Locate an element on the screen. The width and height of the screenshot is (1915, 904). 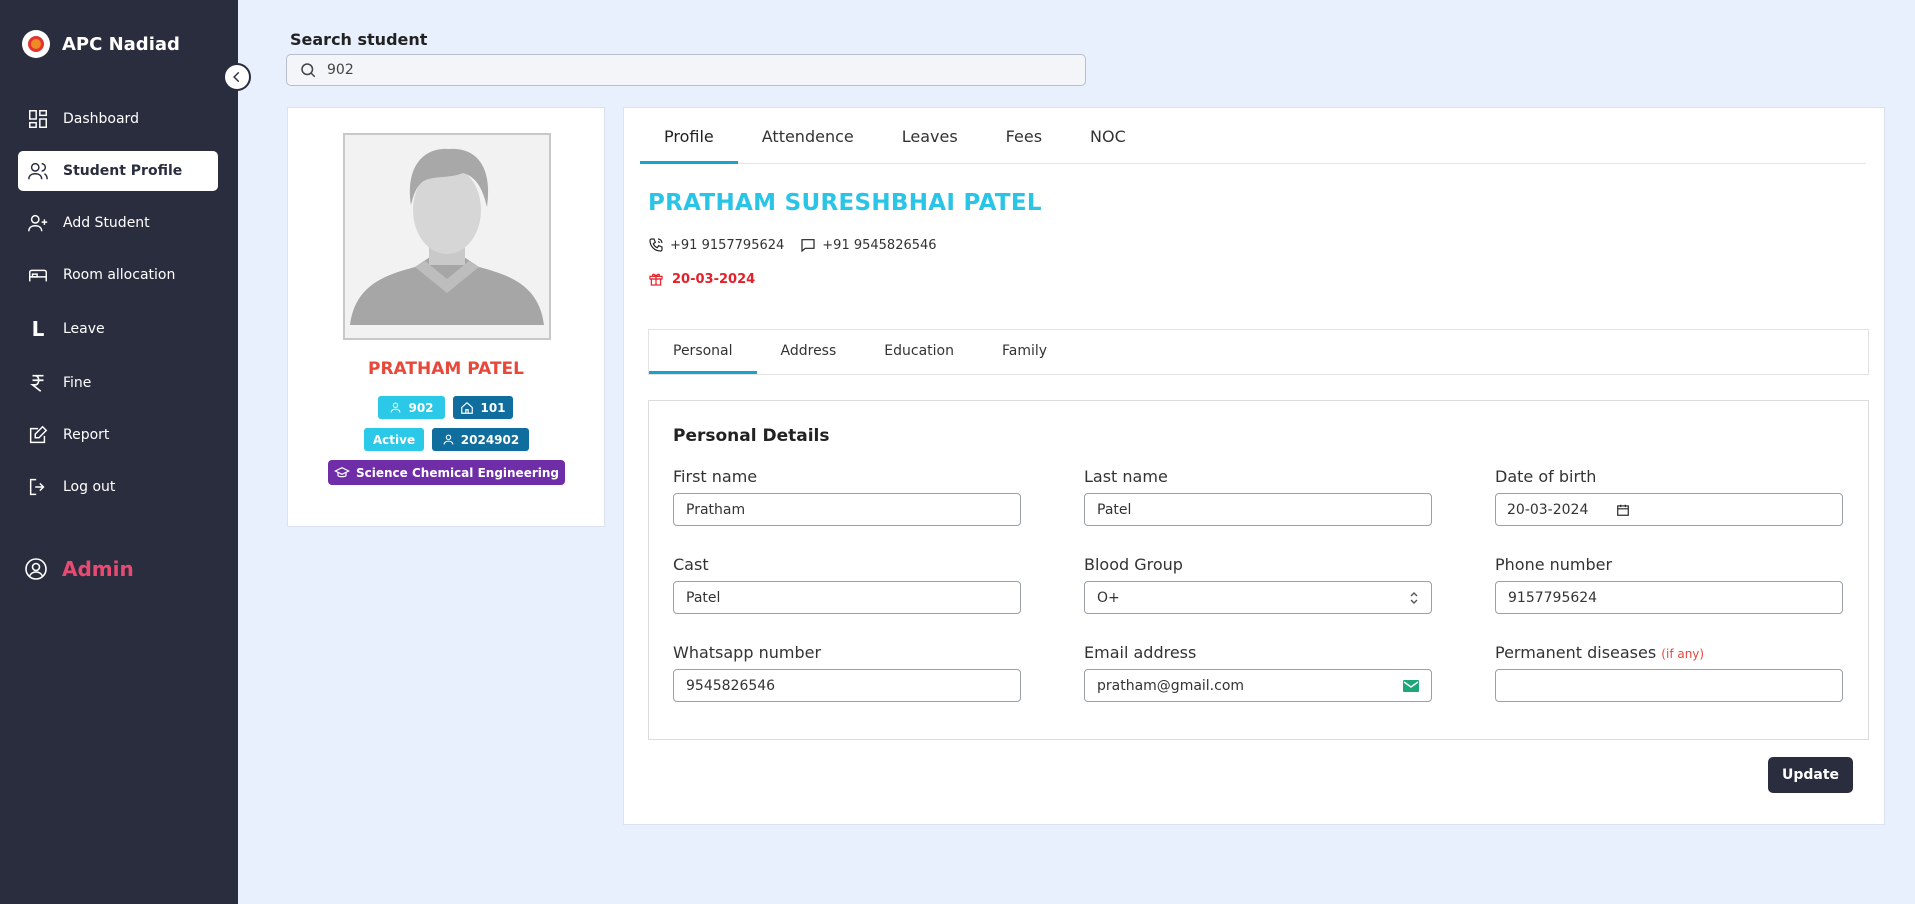
report-edit-icon is located at coordinates (38, 434).